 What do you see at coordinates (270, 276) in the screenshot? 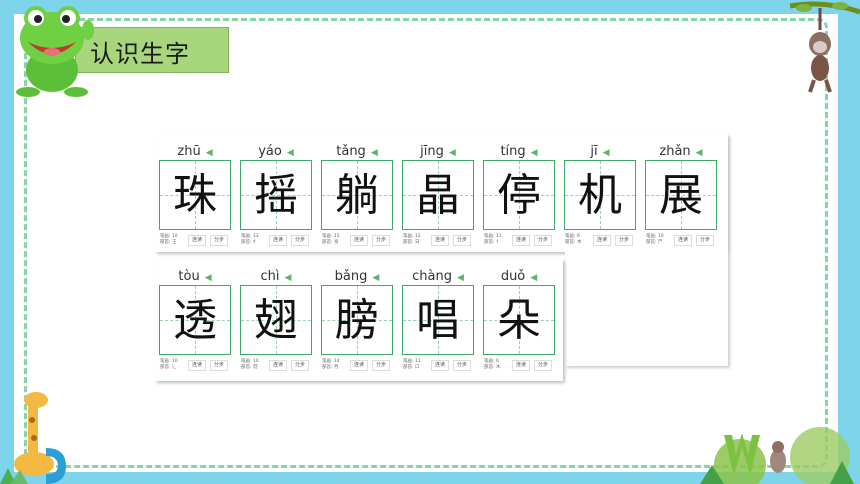
I see `pinyin-label: chì` at bounding box center [270, 276].